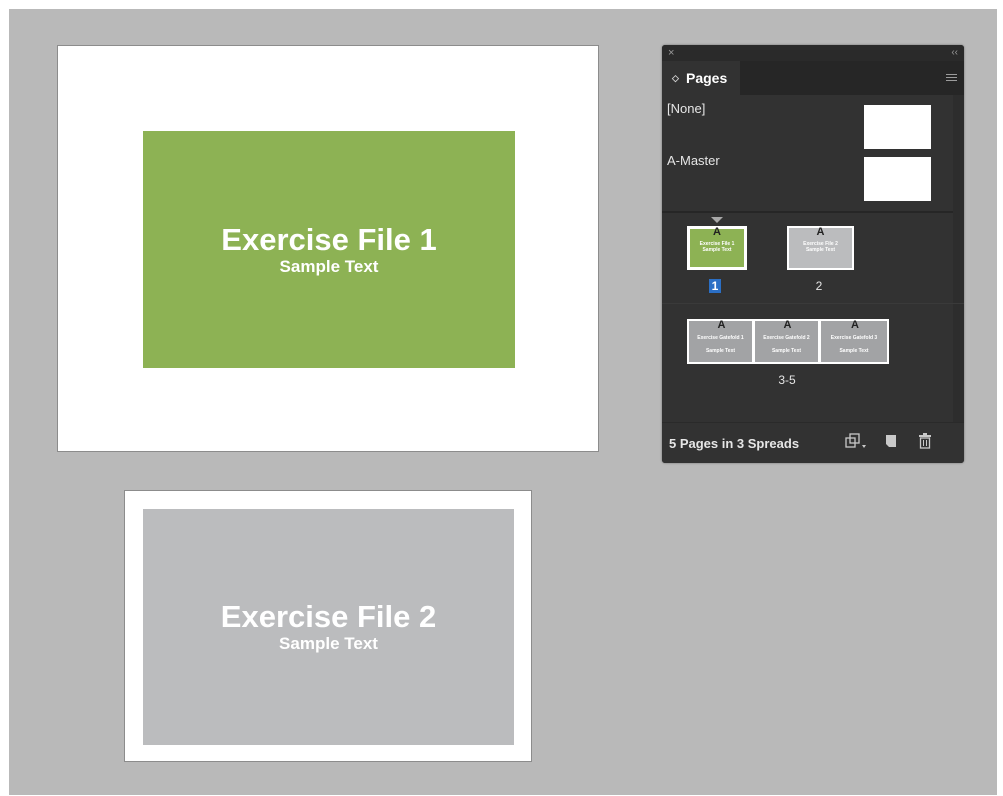 This screenshot has height=796, width=1003. Describe the element at coordinates (854, 351) in the screenshot. I see `spread5-subtitle: Sample Text` at that location.